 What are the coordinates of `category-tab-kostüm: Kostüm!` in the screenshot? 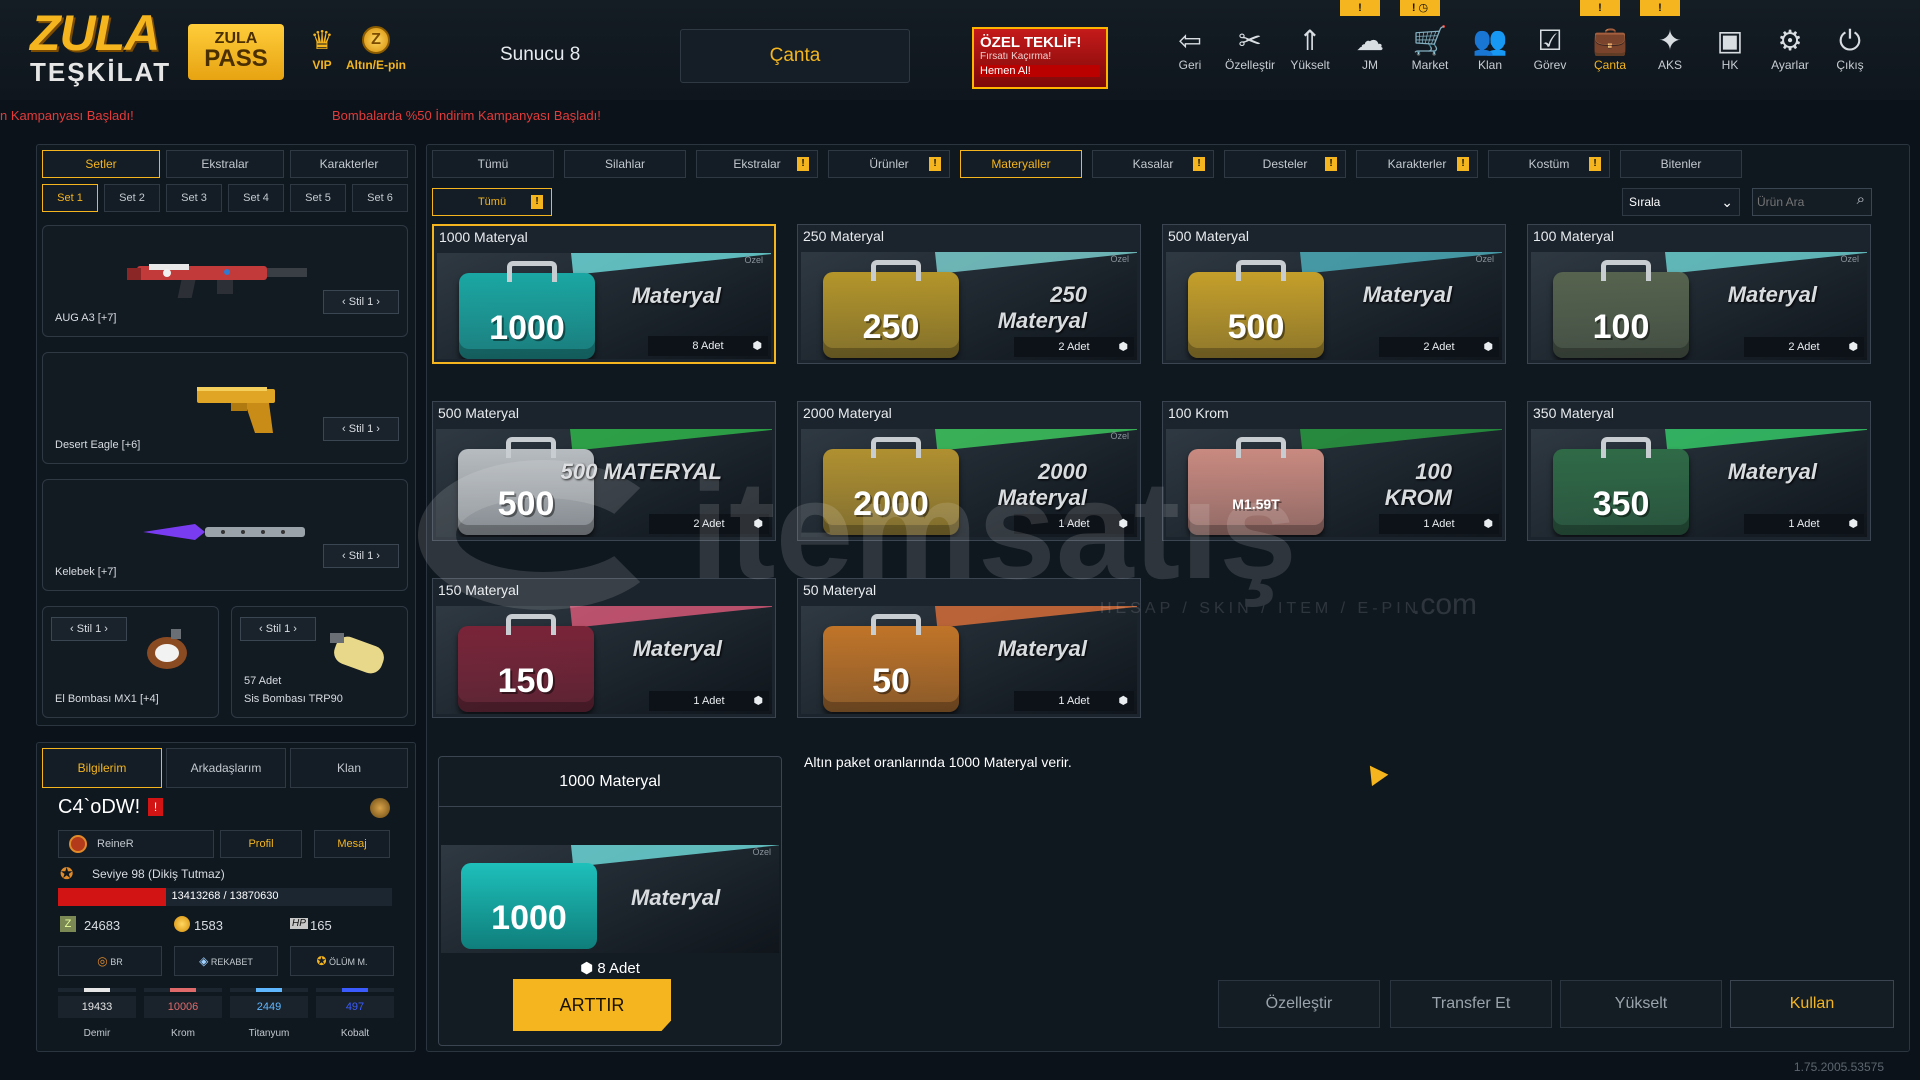 It's located at (1549, 164).